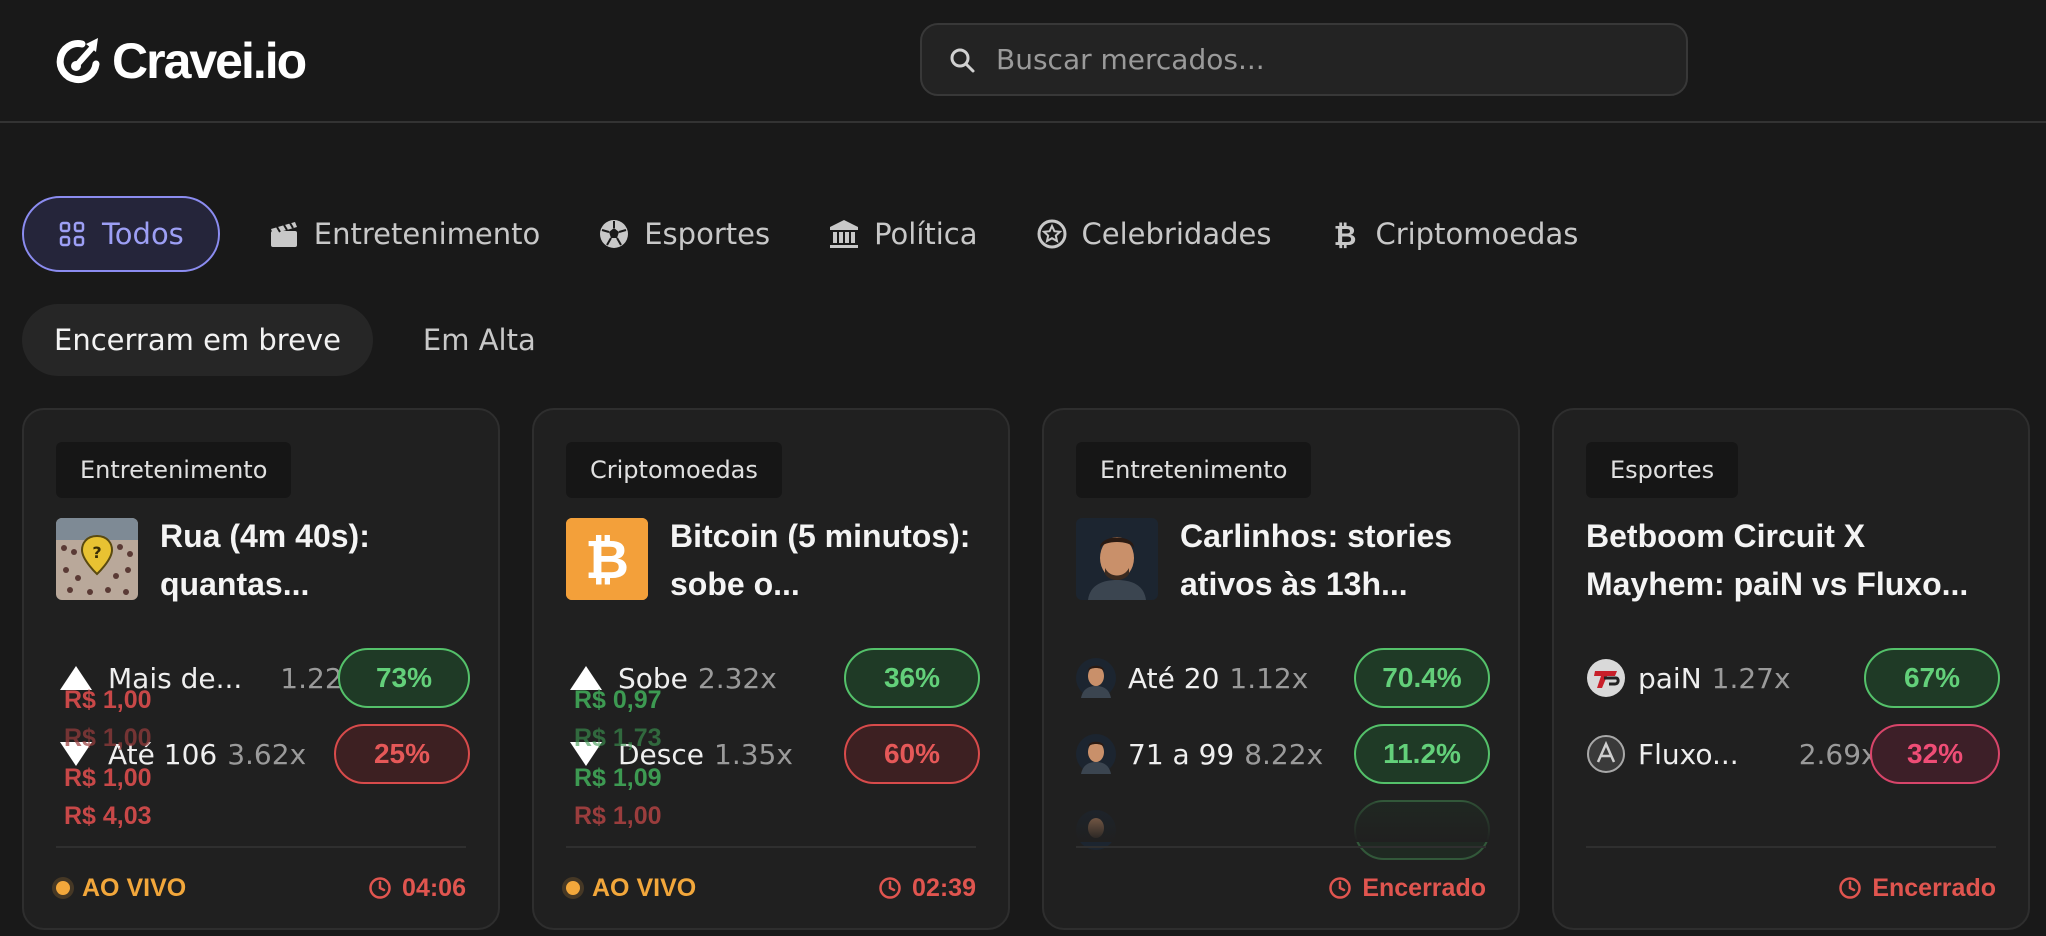  Describe the element at coordinates (1477, 234) in the screenshot. I see `tab-label: Criptomoedas` at that location.